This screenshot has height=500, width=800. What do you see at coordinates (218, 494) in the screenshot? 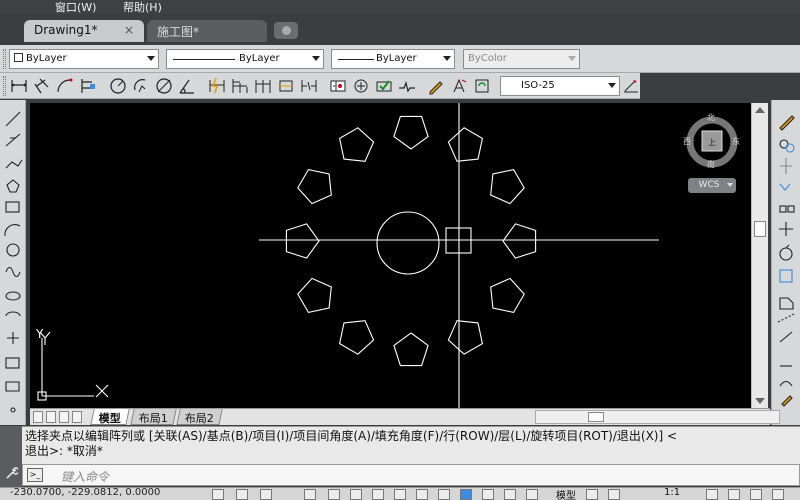
I see `snap-icon` at bounding box center [218, 494].